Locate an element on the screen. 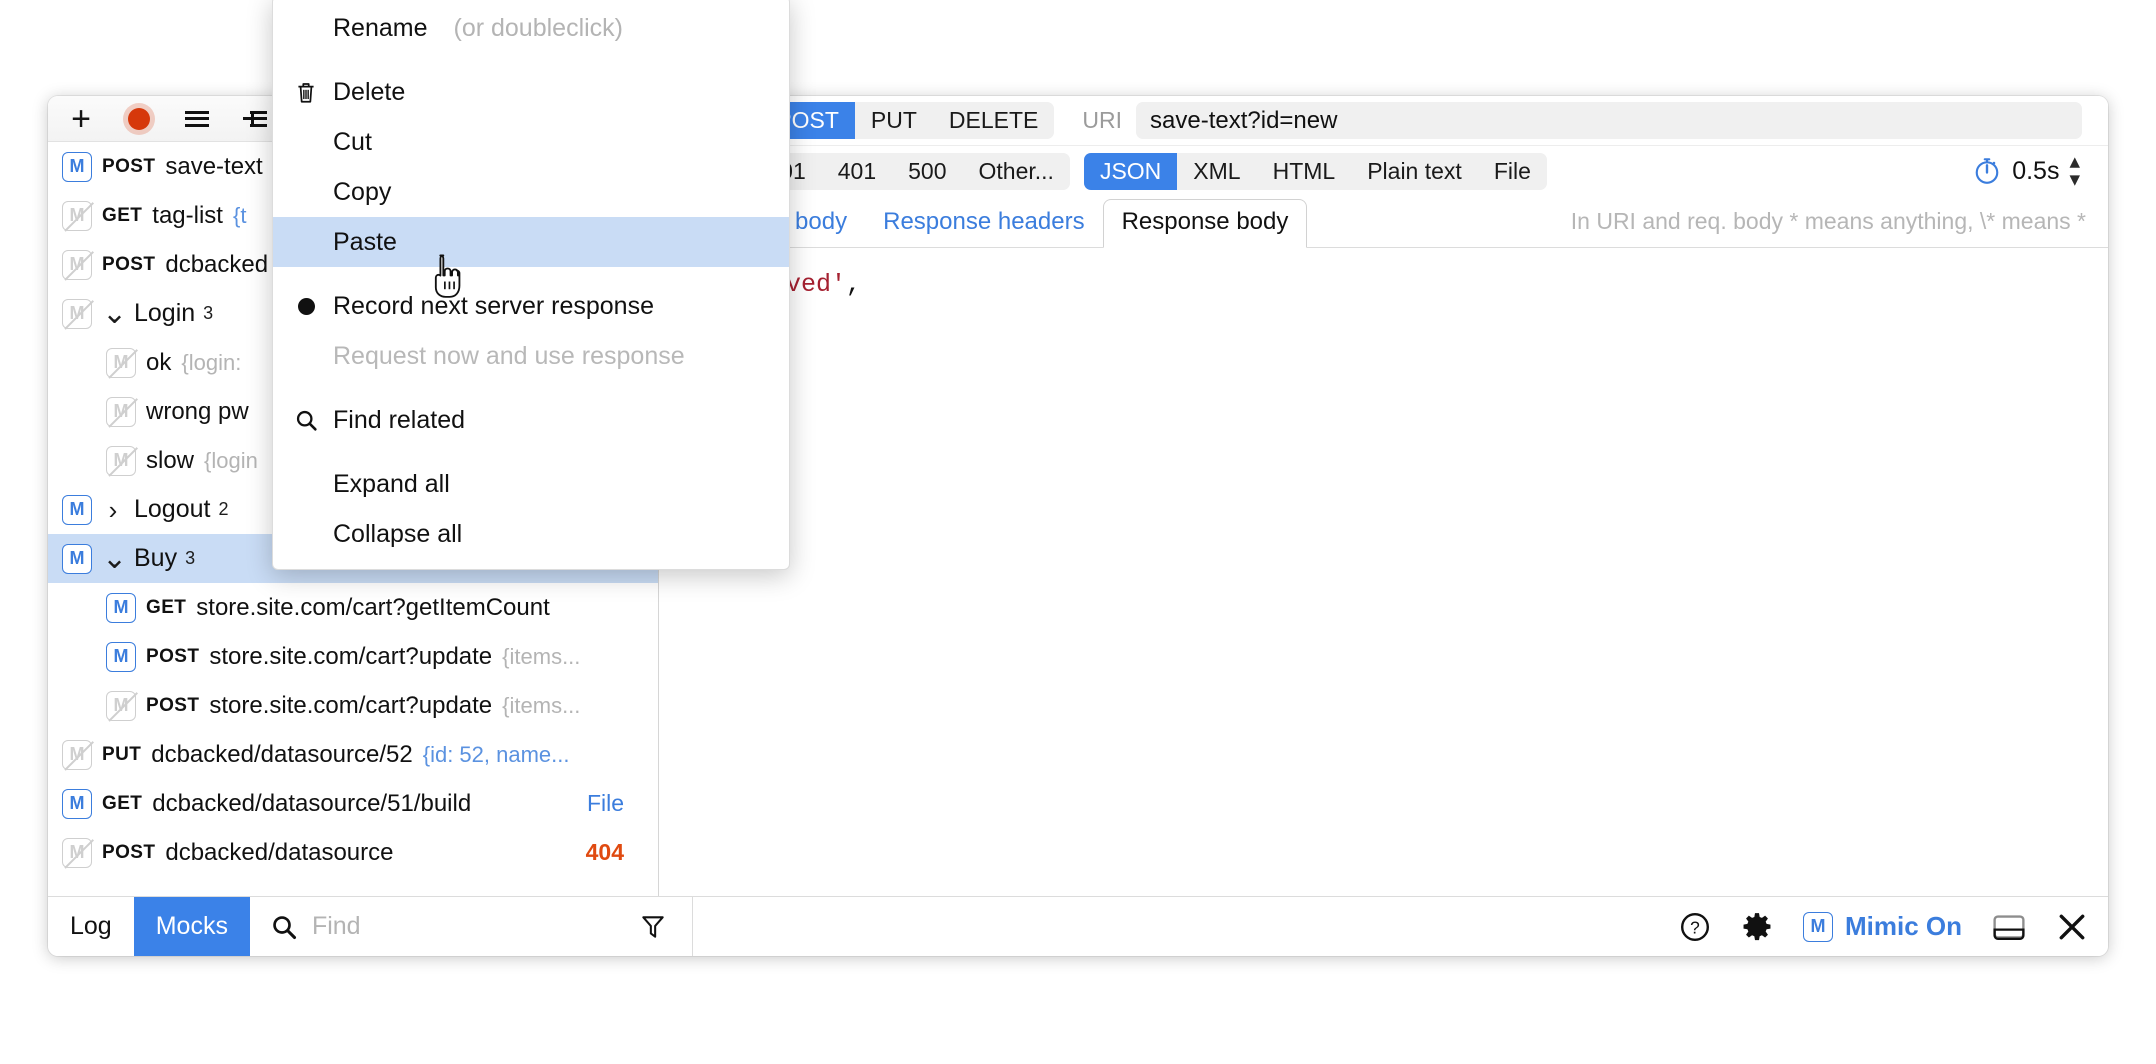  row-name: slow is located at coordinates (170, 460).